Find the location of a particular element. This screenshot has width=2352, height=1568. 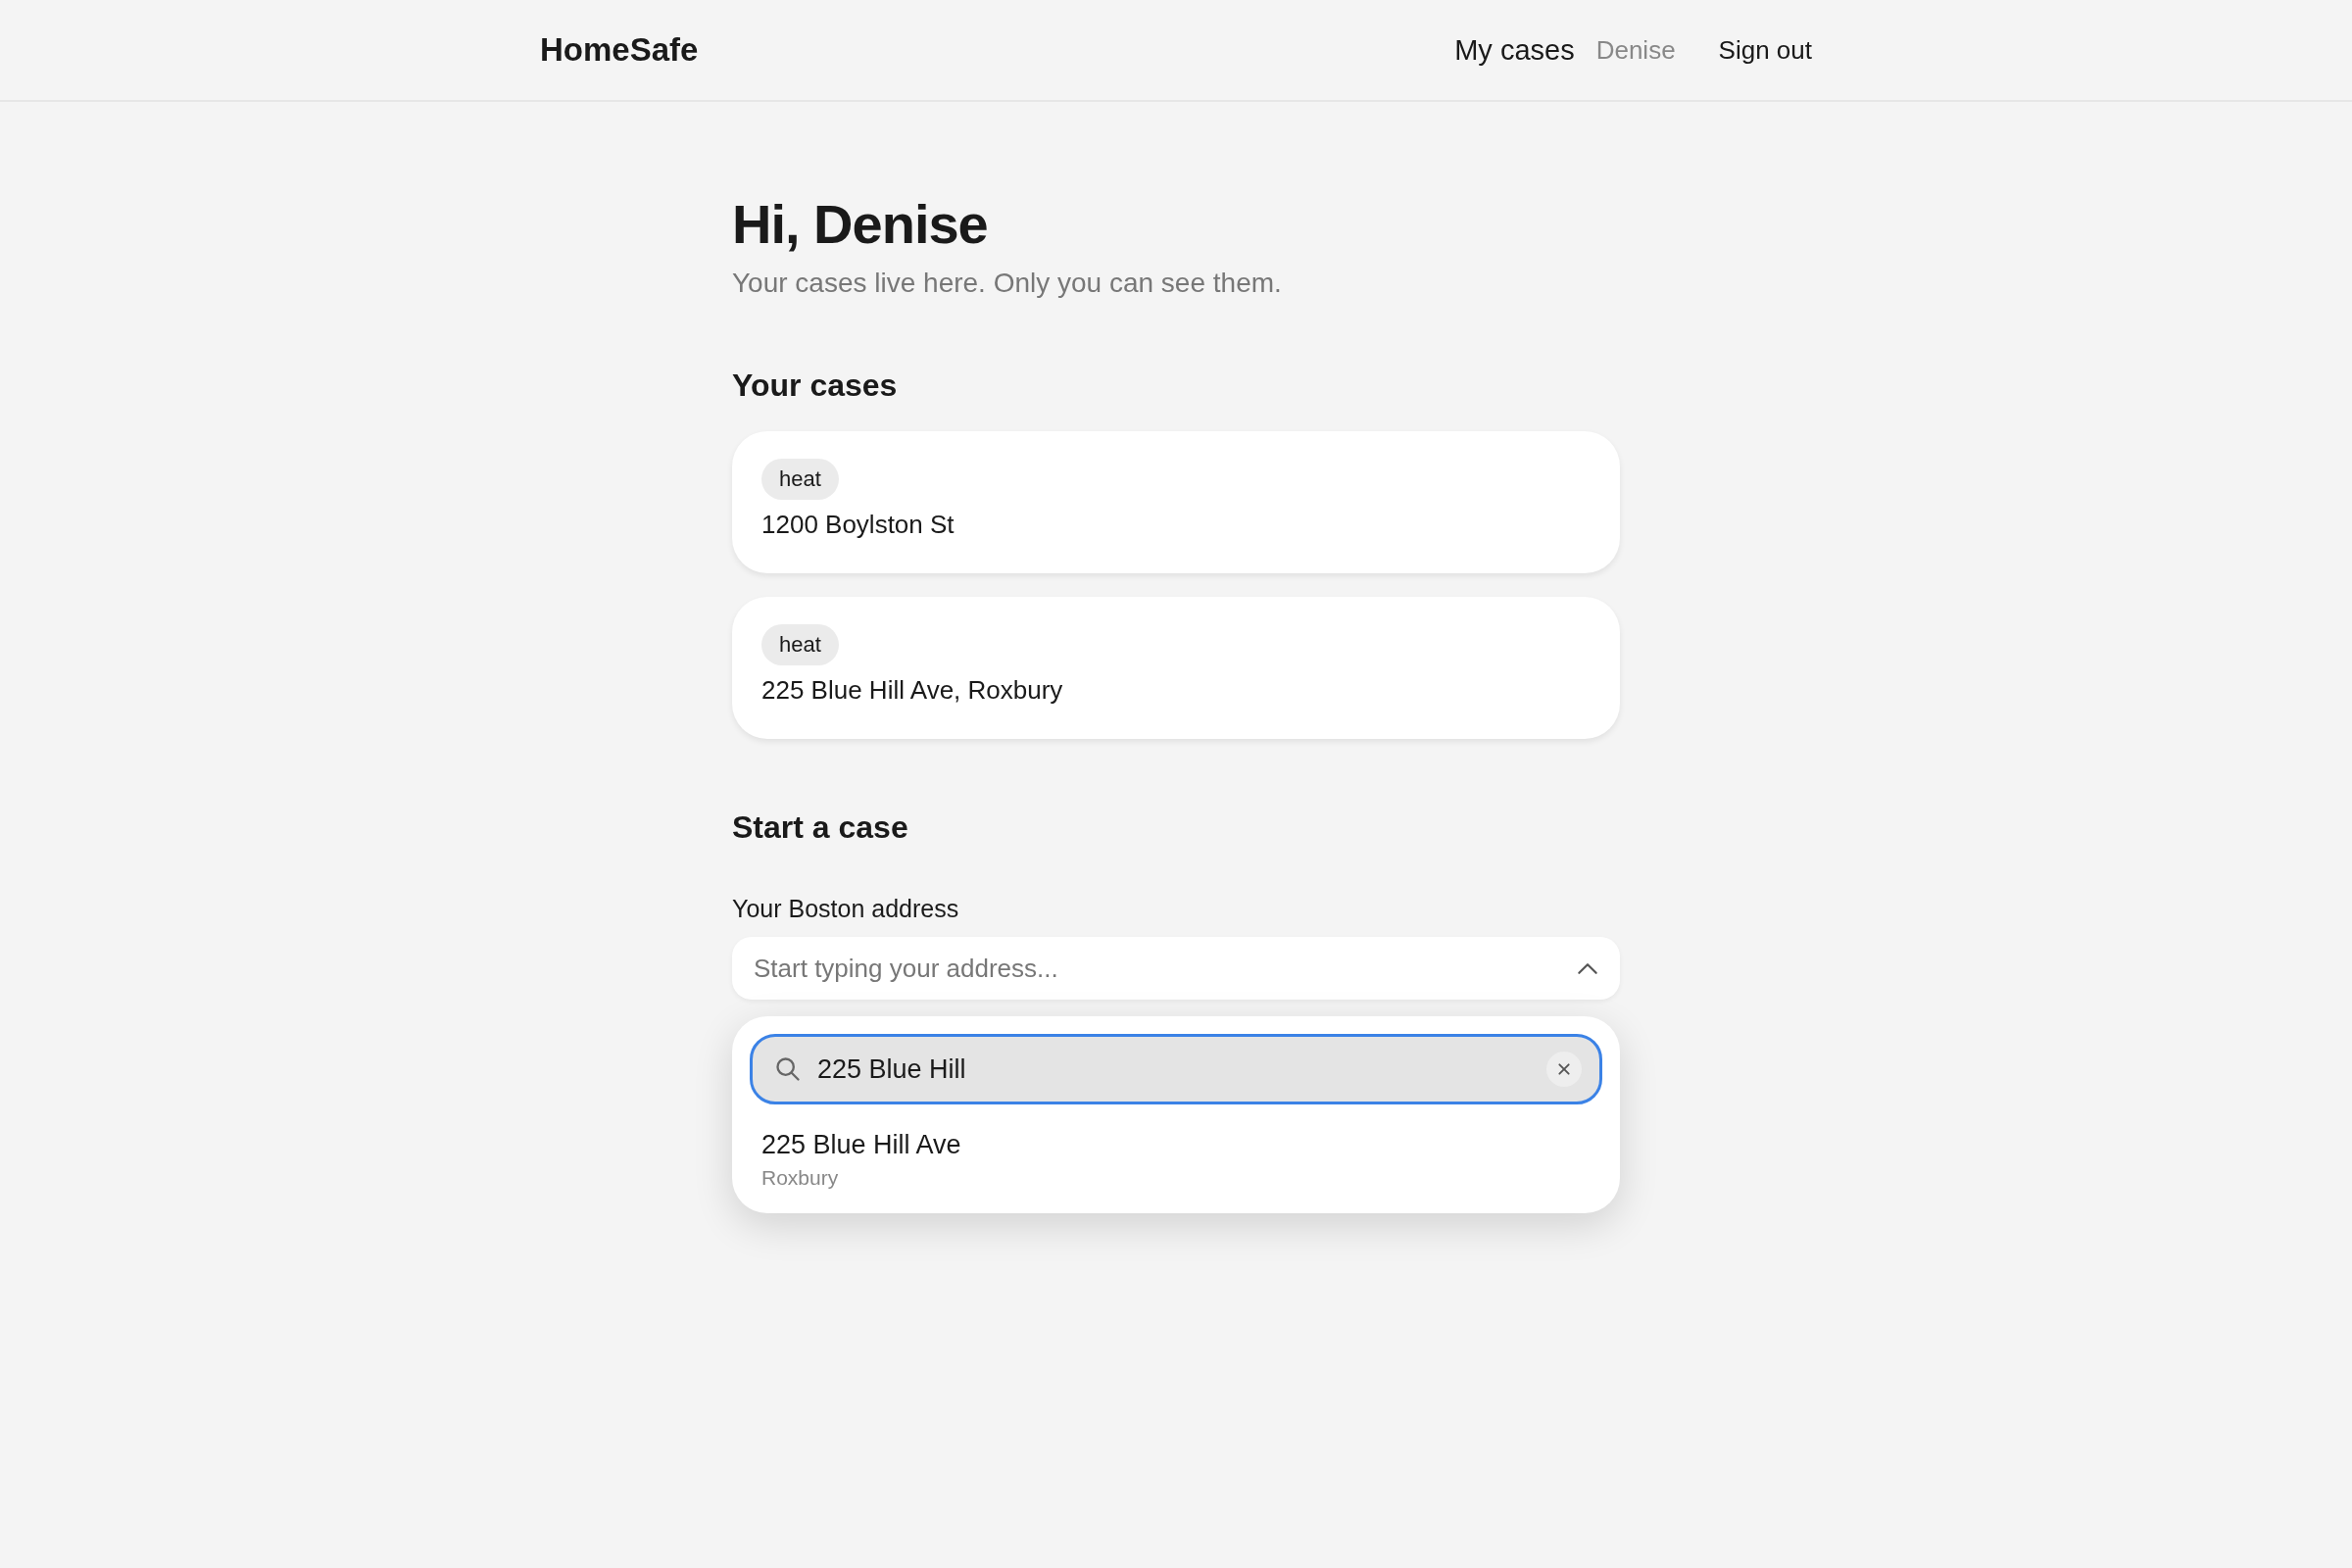

option-title: 225 Blue Hill Ave is located at coordinates (861, 1145).